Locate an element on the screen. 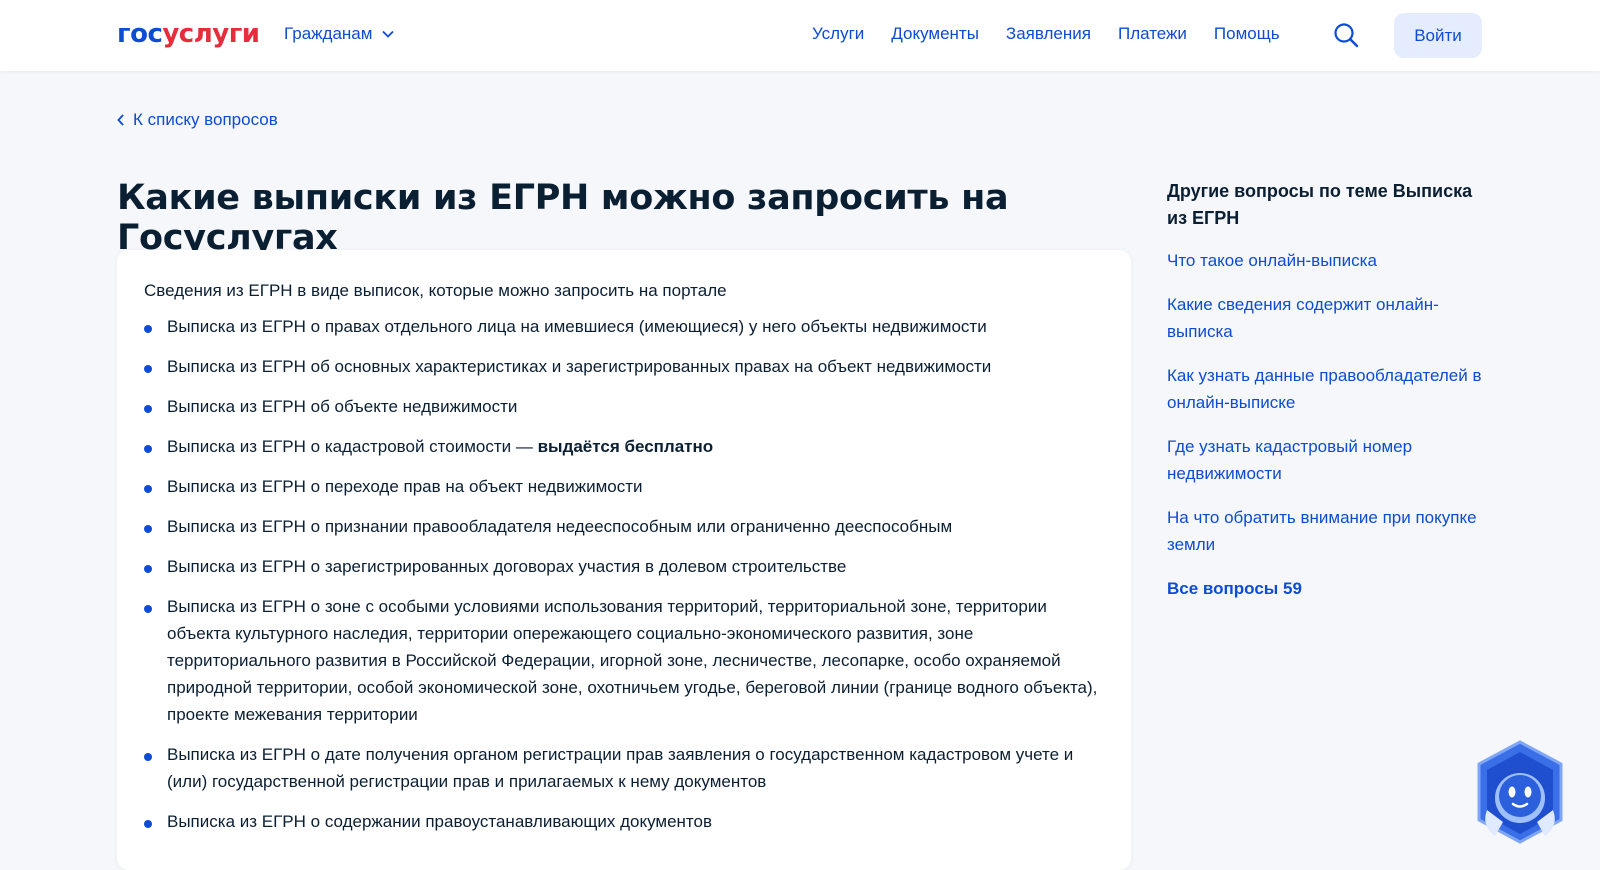 This screenshot has height=870, width=1600. logo-part-gos: гос is located at coordinates (140, 34).